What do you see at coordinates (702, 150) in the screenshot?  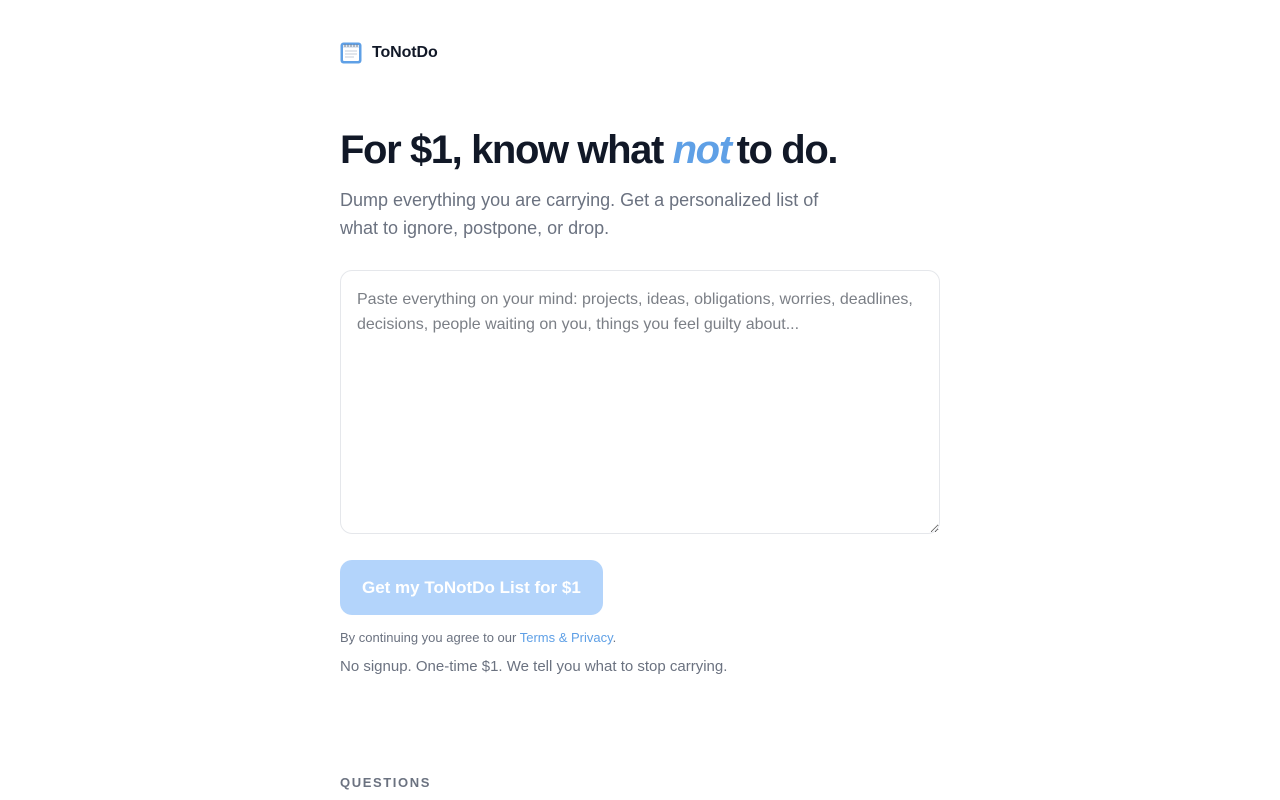 I see `hero-title-accent: not` at bounding box center [702, 150].